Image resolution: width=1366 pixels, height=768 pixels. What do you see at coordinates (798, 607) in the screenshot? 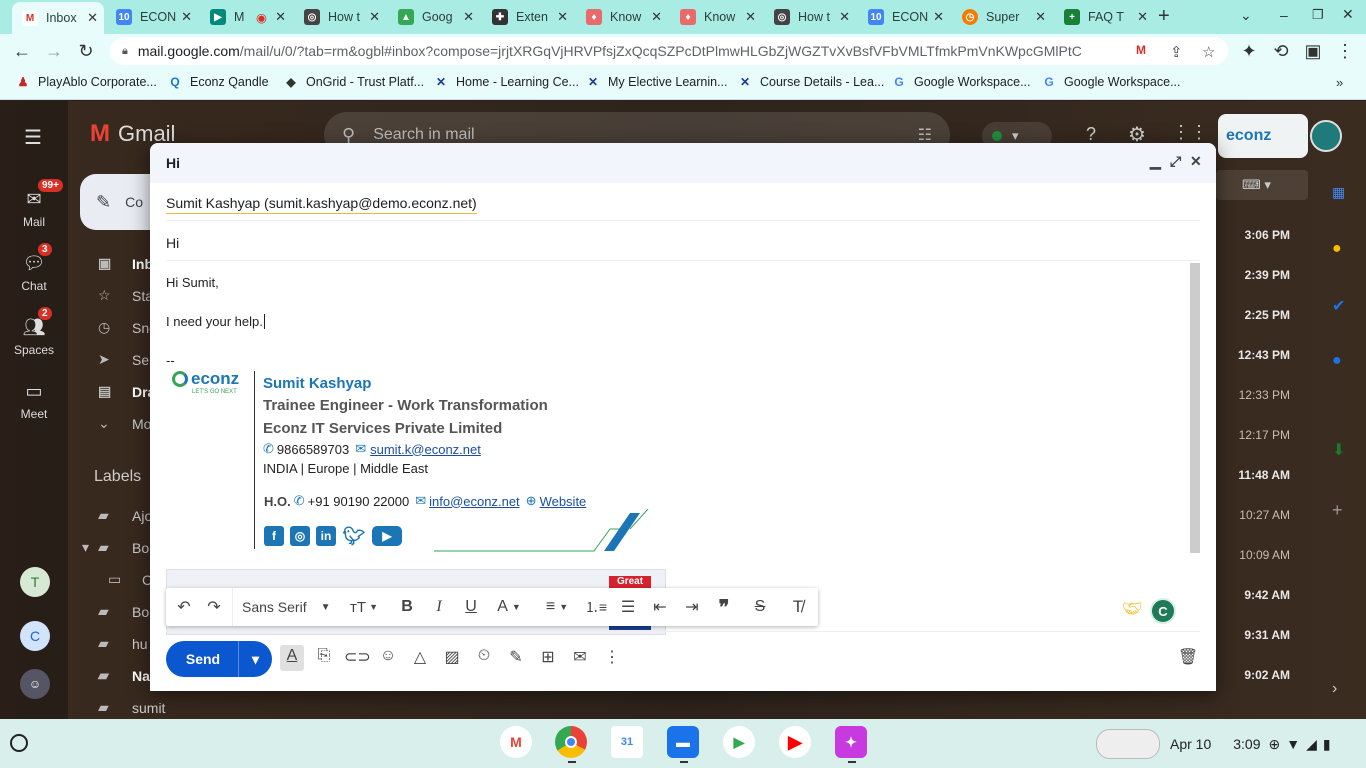
I see `remove-formatting-icon: T̸` at bounding box center [798, 607].